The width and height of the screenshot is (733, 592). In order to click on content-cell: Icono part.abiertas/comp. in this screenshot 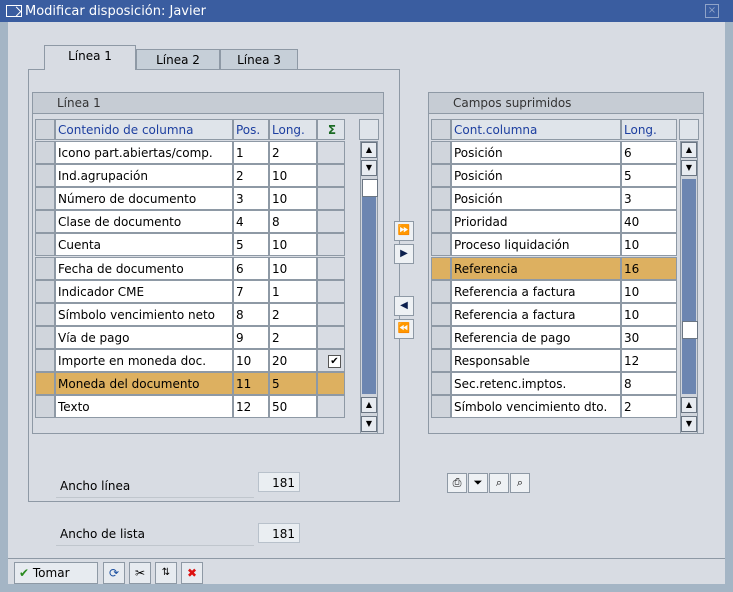, I will do `click(144, 152)`.